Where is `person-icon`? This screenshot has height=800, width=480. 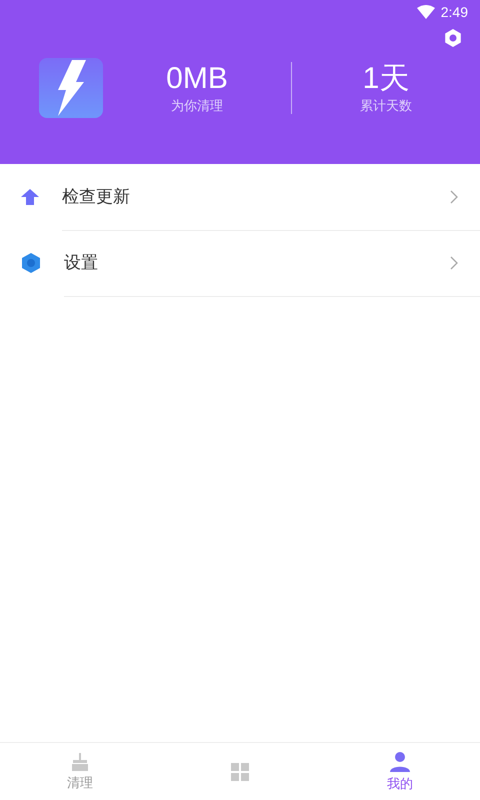 person-icon is located at coordinates (400, 761).